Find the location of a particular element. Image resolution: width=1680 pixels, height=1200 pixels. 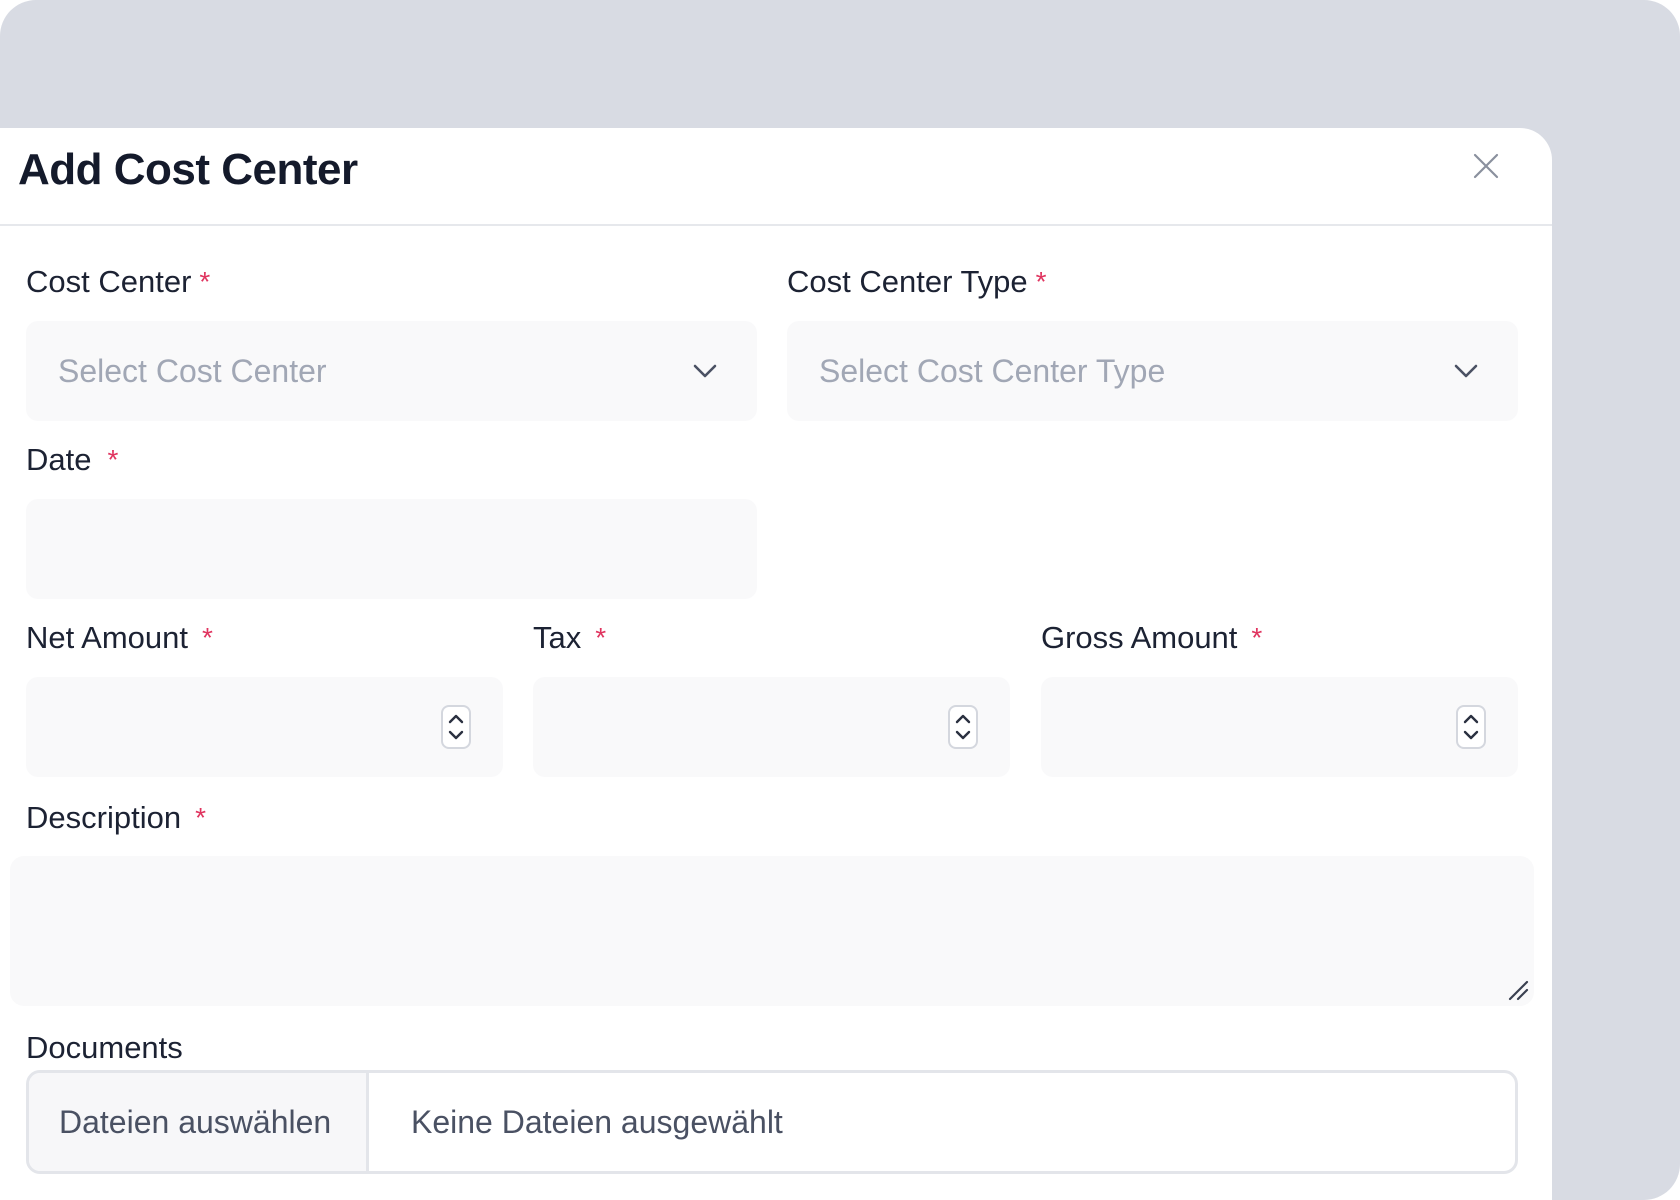

modal-header: Add Cost Center is located at coordinates (776, 177).